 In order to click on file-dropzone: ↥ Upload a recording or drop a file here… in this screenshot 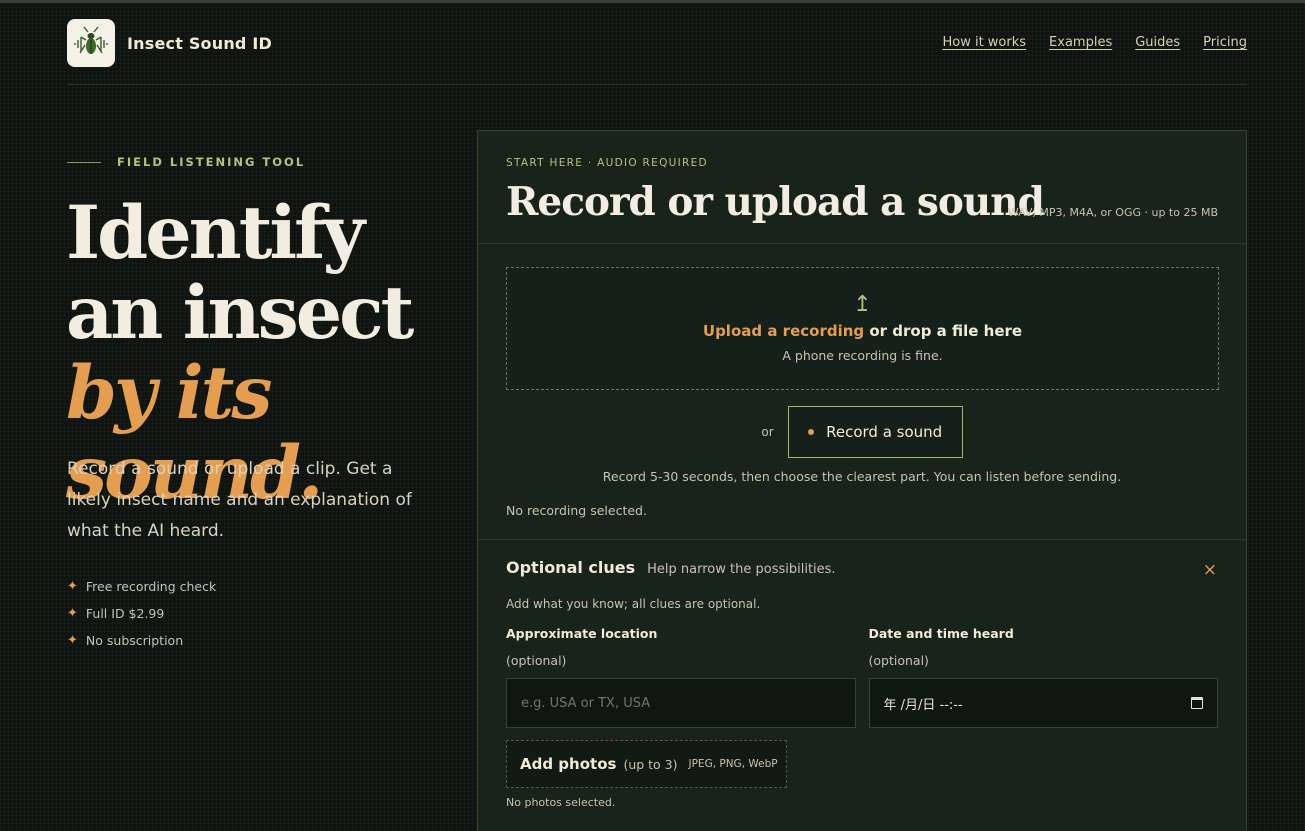, I will do `click(862, 328)`.